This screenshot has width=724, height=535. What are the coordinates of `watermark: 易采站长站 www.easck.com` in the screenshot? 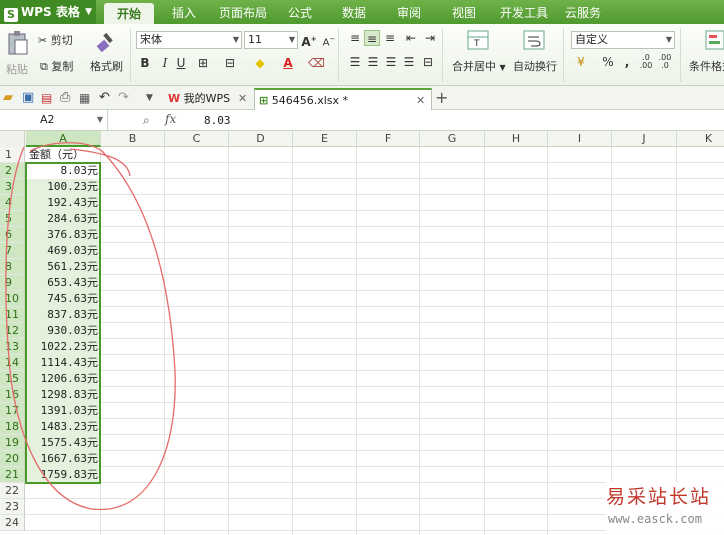 It's located at (665, 508).